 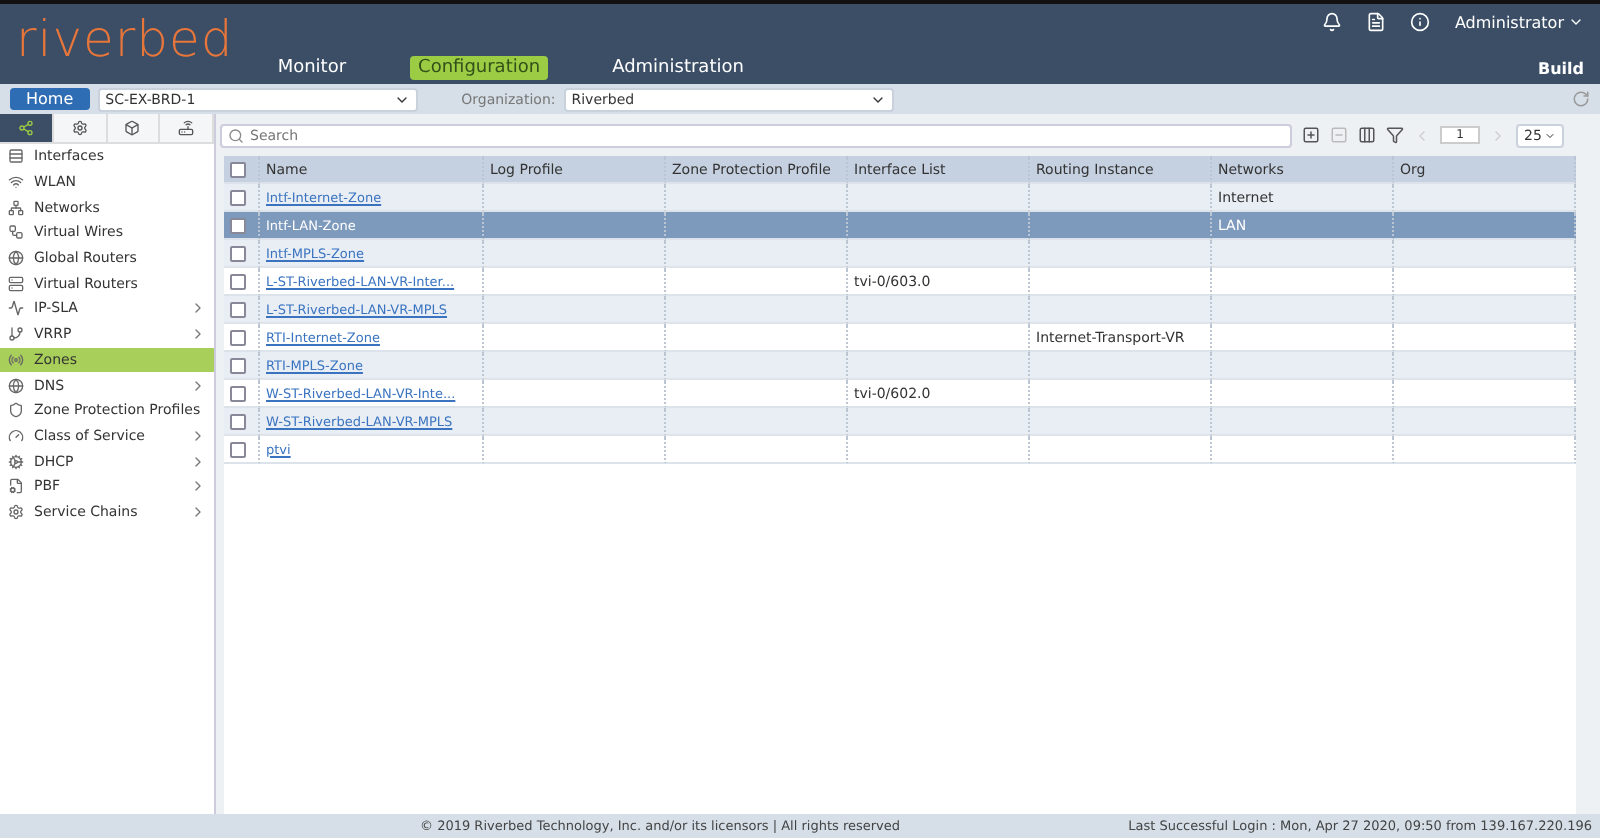 I want to click on rows-icon, so click(x=16, y=156).